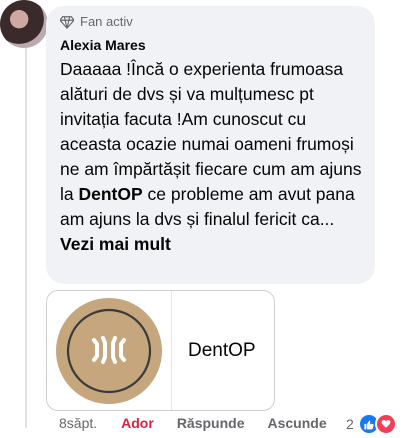 The image size is (415, 438). What do you see at coordinates (115, 244) in the screenshot?
I see `see-more-link: Vezi mai mult` at bounding box center [115, 244].